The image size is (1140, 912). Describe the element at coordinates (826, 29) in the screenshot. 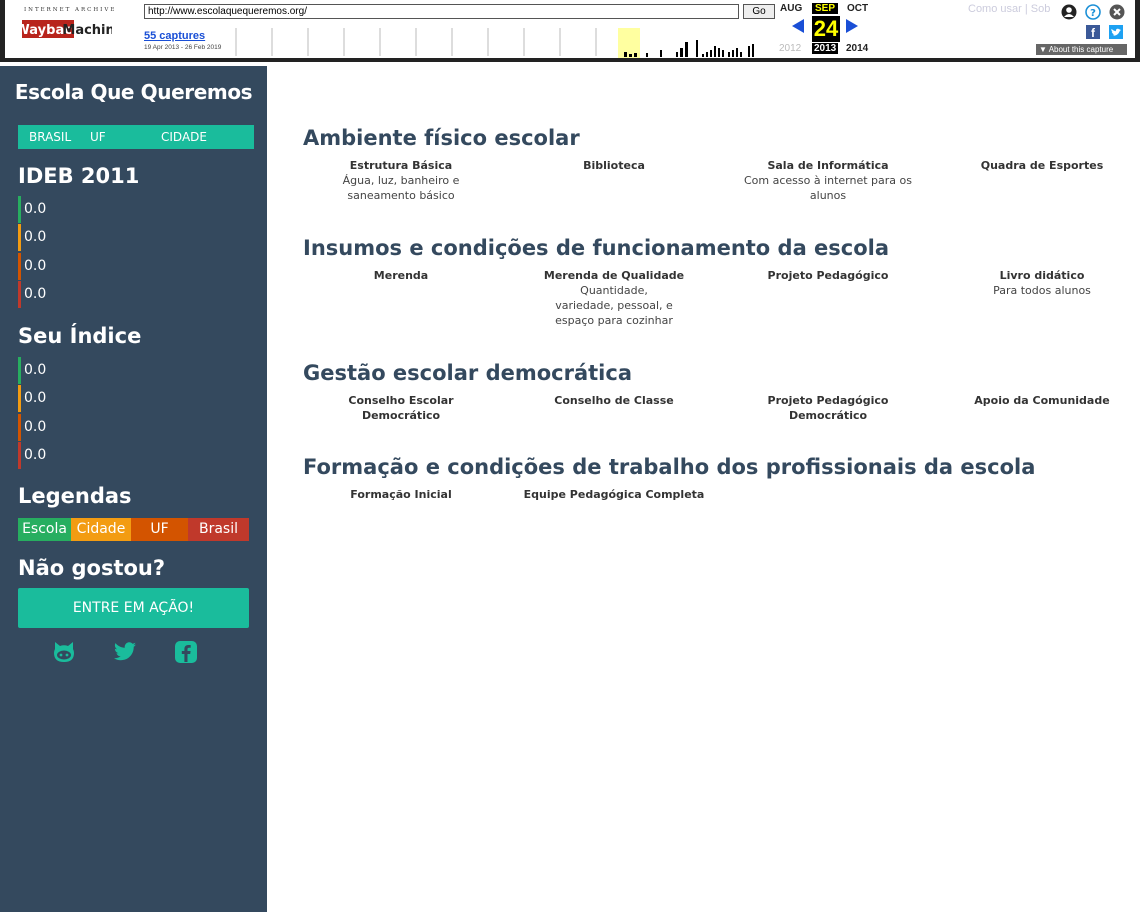

I see `current-day: 24` at that location.